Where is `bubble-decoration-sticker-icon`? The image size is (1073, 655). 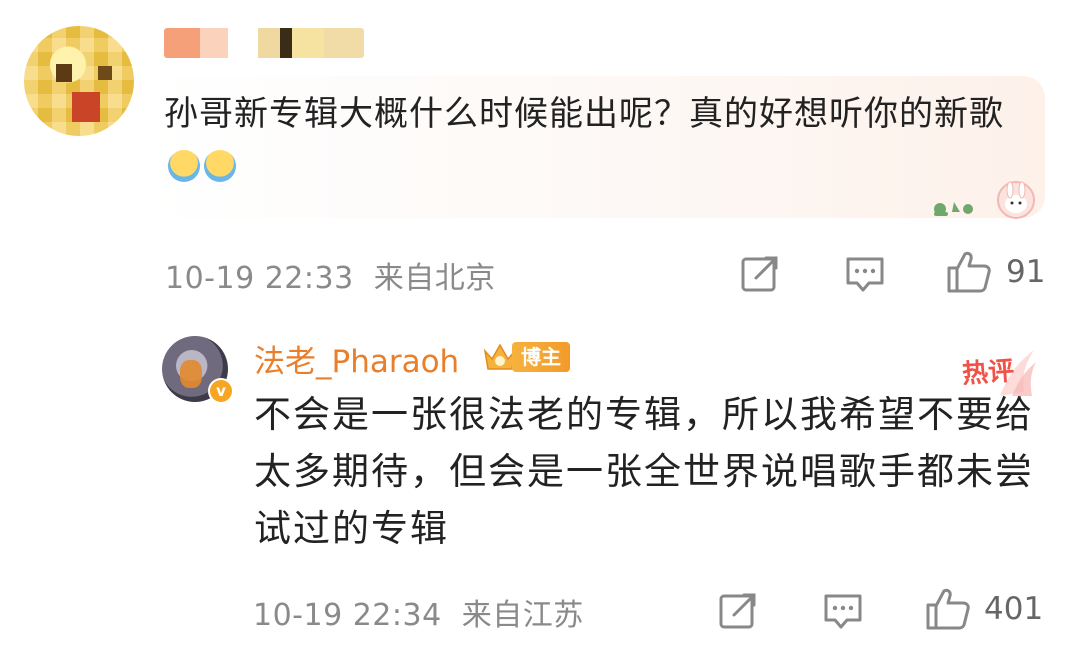 bubble-decoration-sticker-icon is located at coordinates (984, 200).